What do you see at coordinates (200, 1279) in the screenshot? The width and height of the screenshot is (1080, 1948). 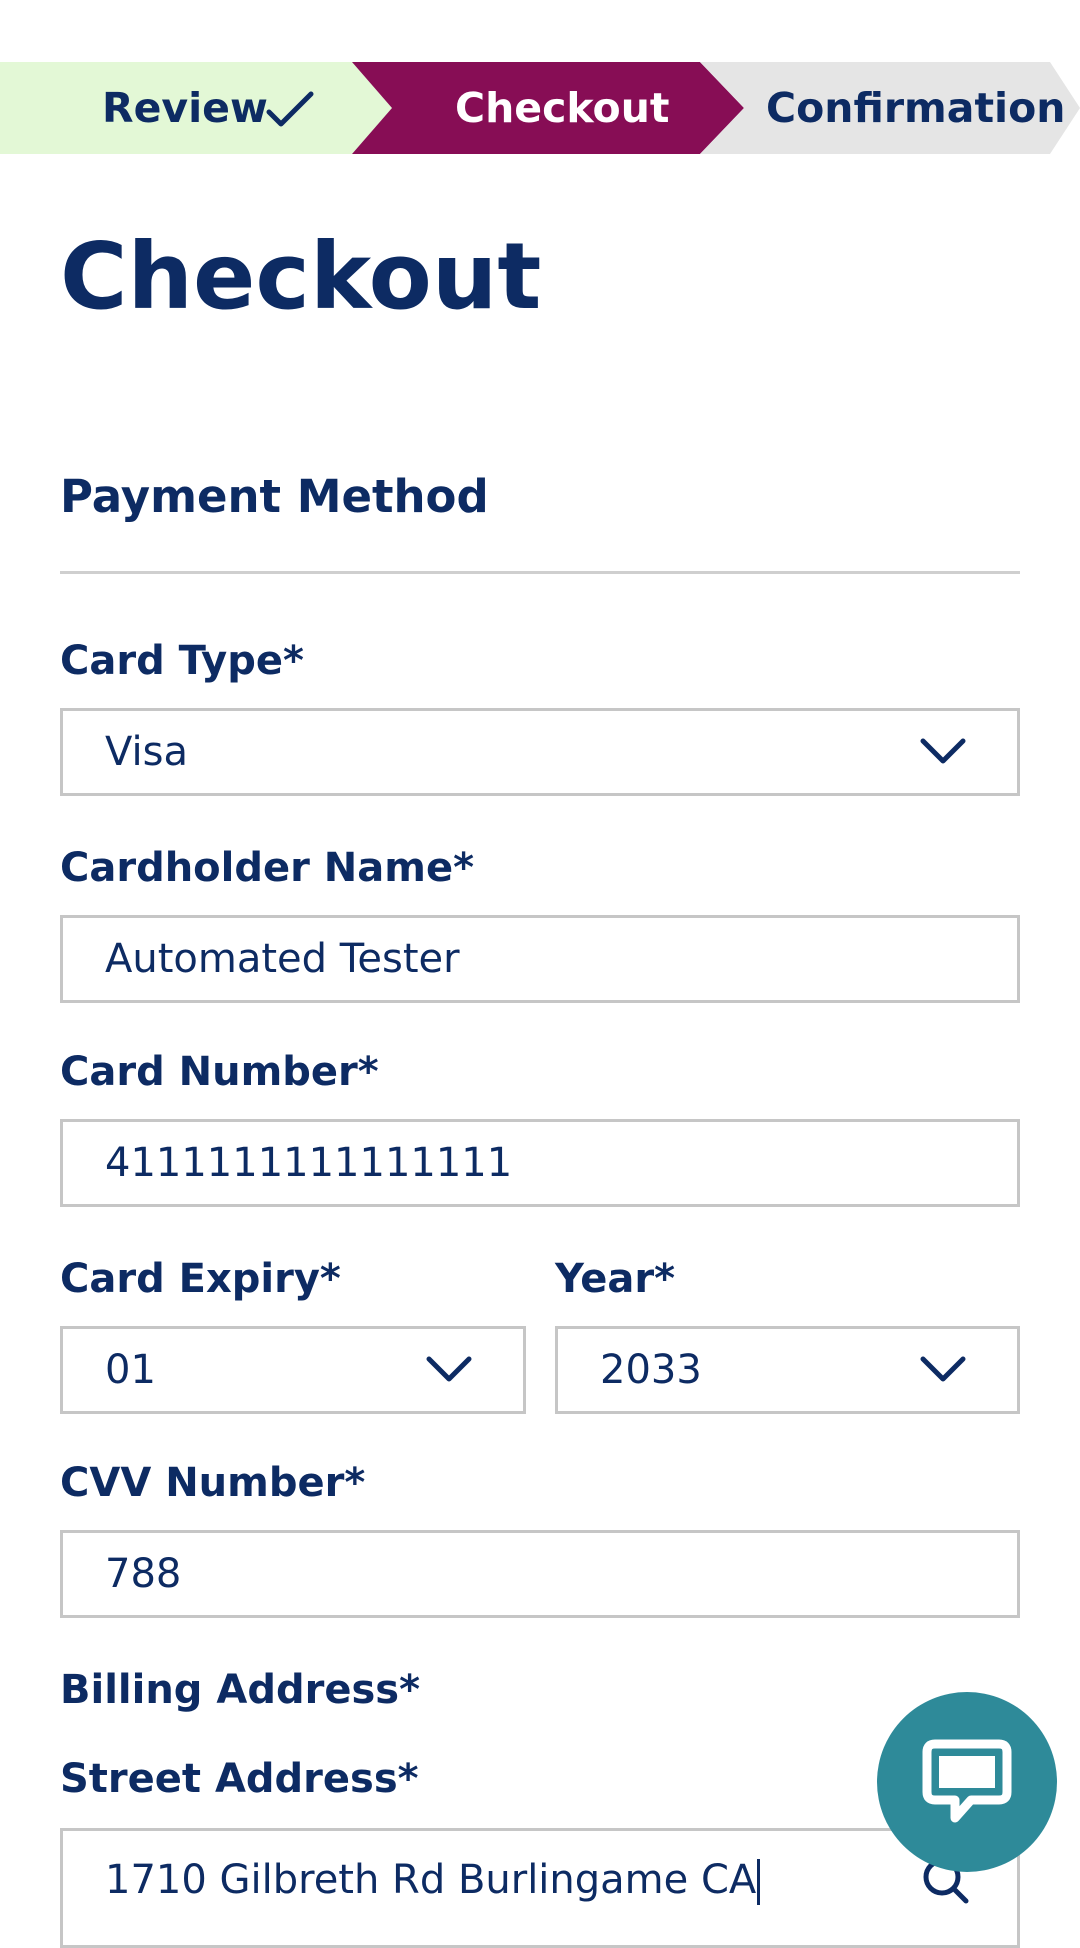 I see `card-expiry-label: Card Expiry*` at bounding box center [200, 1279].